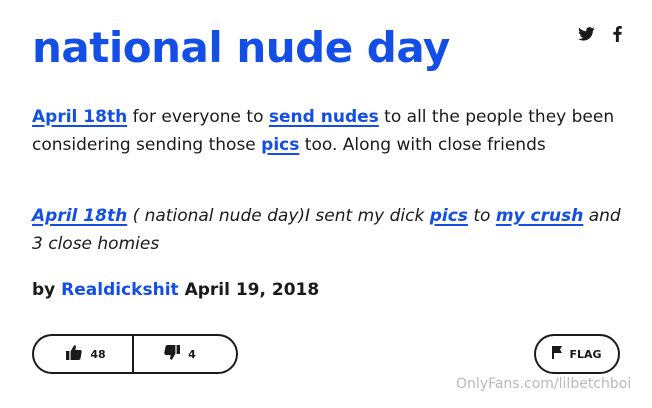 The width and height of the screenshot is (652, 408). I want to click on share-icons, so click(600, 34).